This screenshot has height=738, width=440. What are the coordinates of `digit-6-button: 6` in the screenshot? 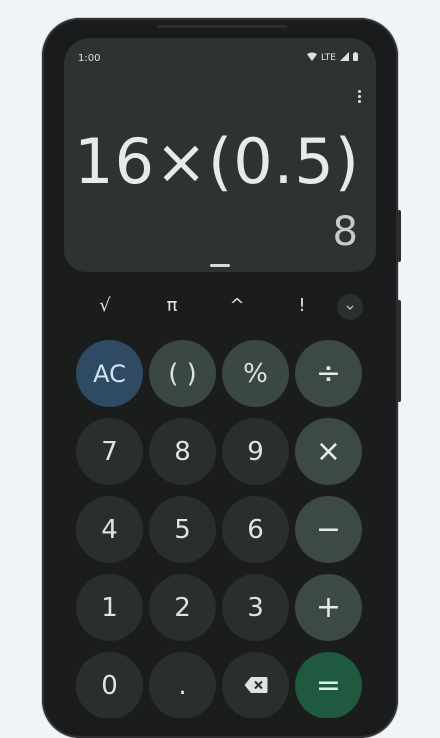 It's located at (255, 529).